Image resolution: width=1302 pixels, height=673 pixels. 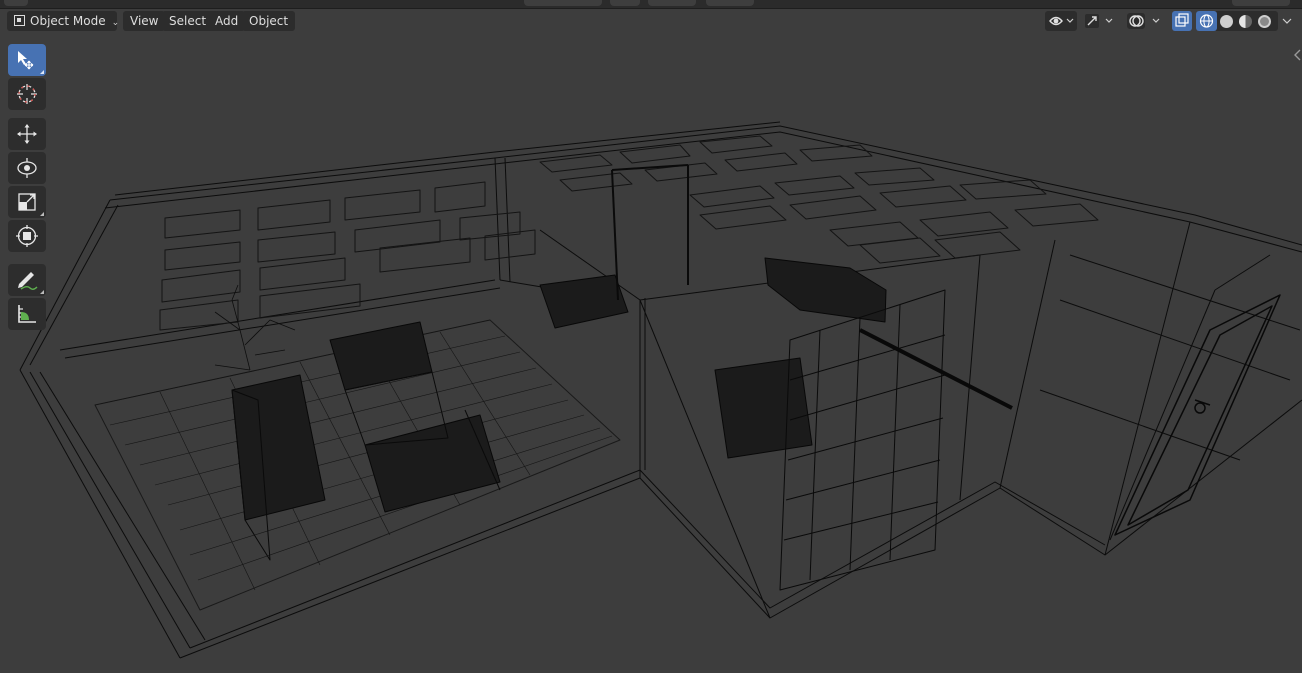 I want to click on transform-orientation-dropdown, so click(x=563, y=3).